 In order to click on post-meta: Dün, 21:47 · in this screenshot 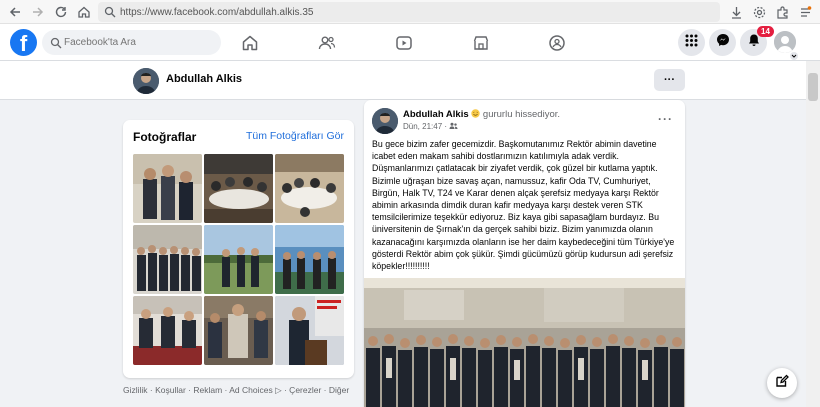, I will do `click(430, 126)`.